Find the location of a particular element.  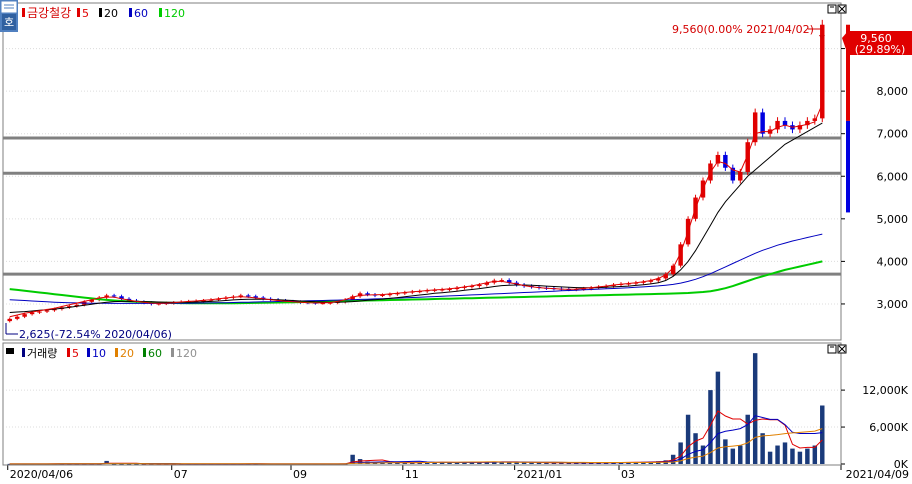

current-candle-down is located at coordinates (848, 166).